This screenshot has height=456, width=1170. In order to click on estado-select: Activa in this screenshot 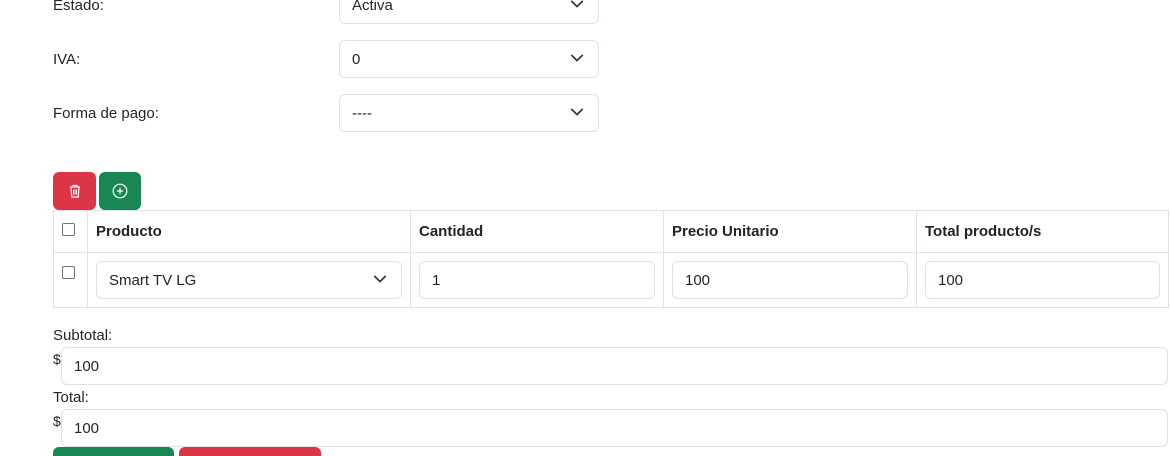, I will do `click(469, 12)`.